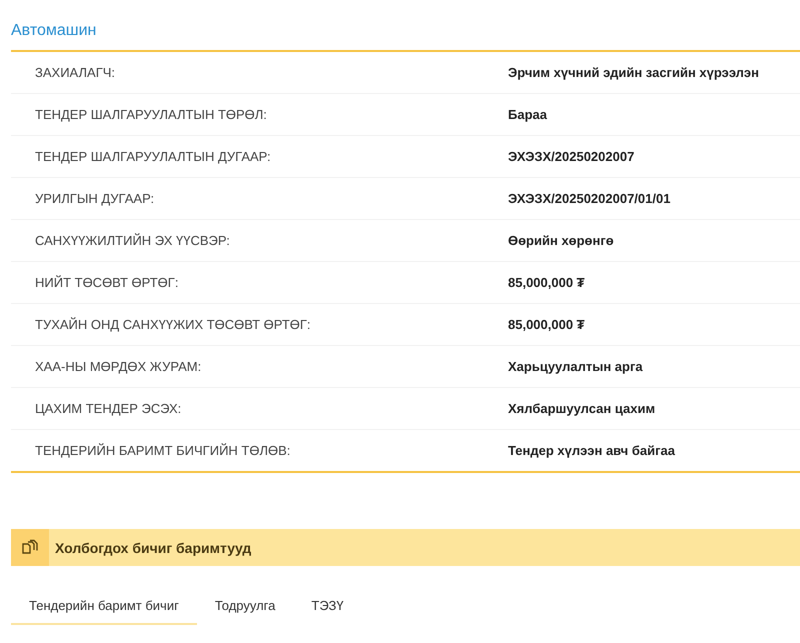  What do you see at coordinates (153, 156) in the screenshot?
I see `field-label: ТЕНДЕР ШАЛГАРУУЛАЛТЫН ДУГААР:` at bounding box center [153, 156].